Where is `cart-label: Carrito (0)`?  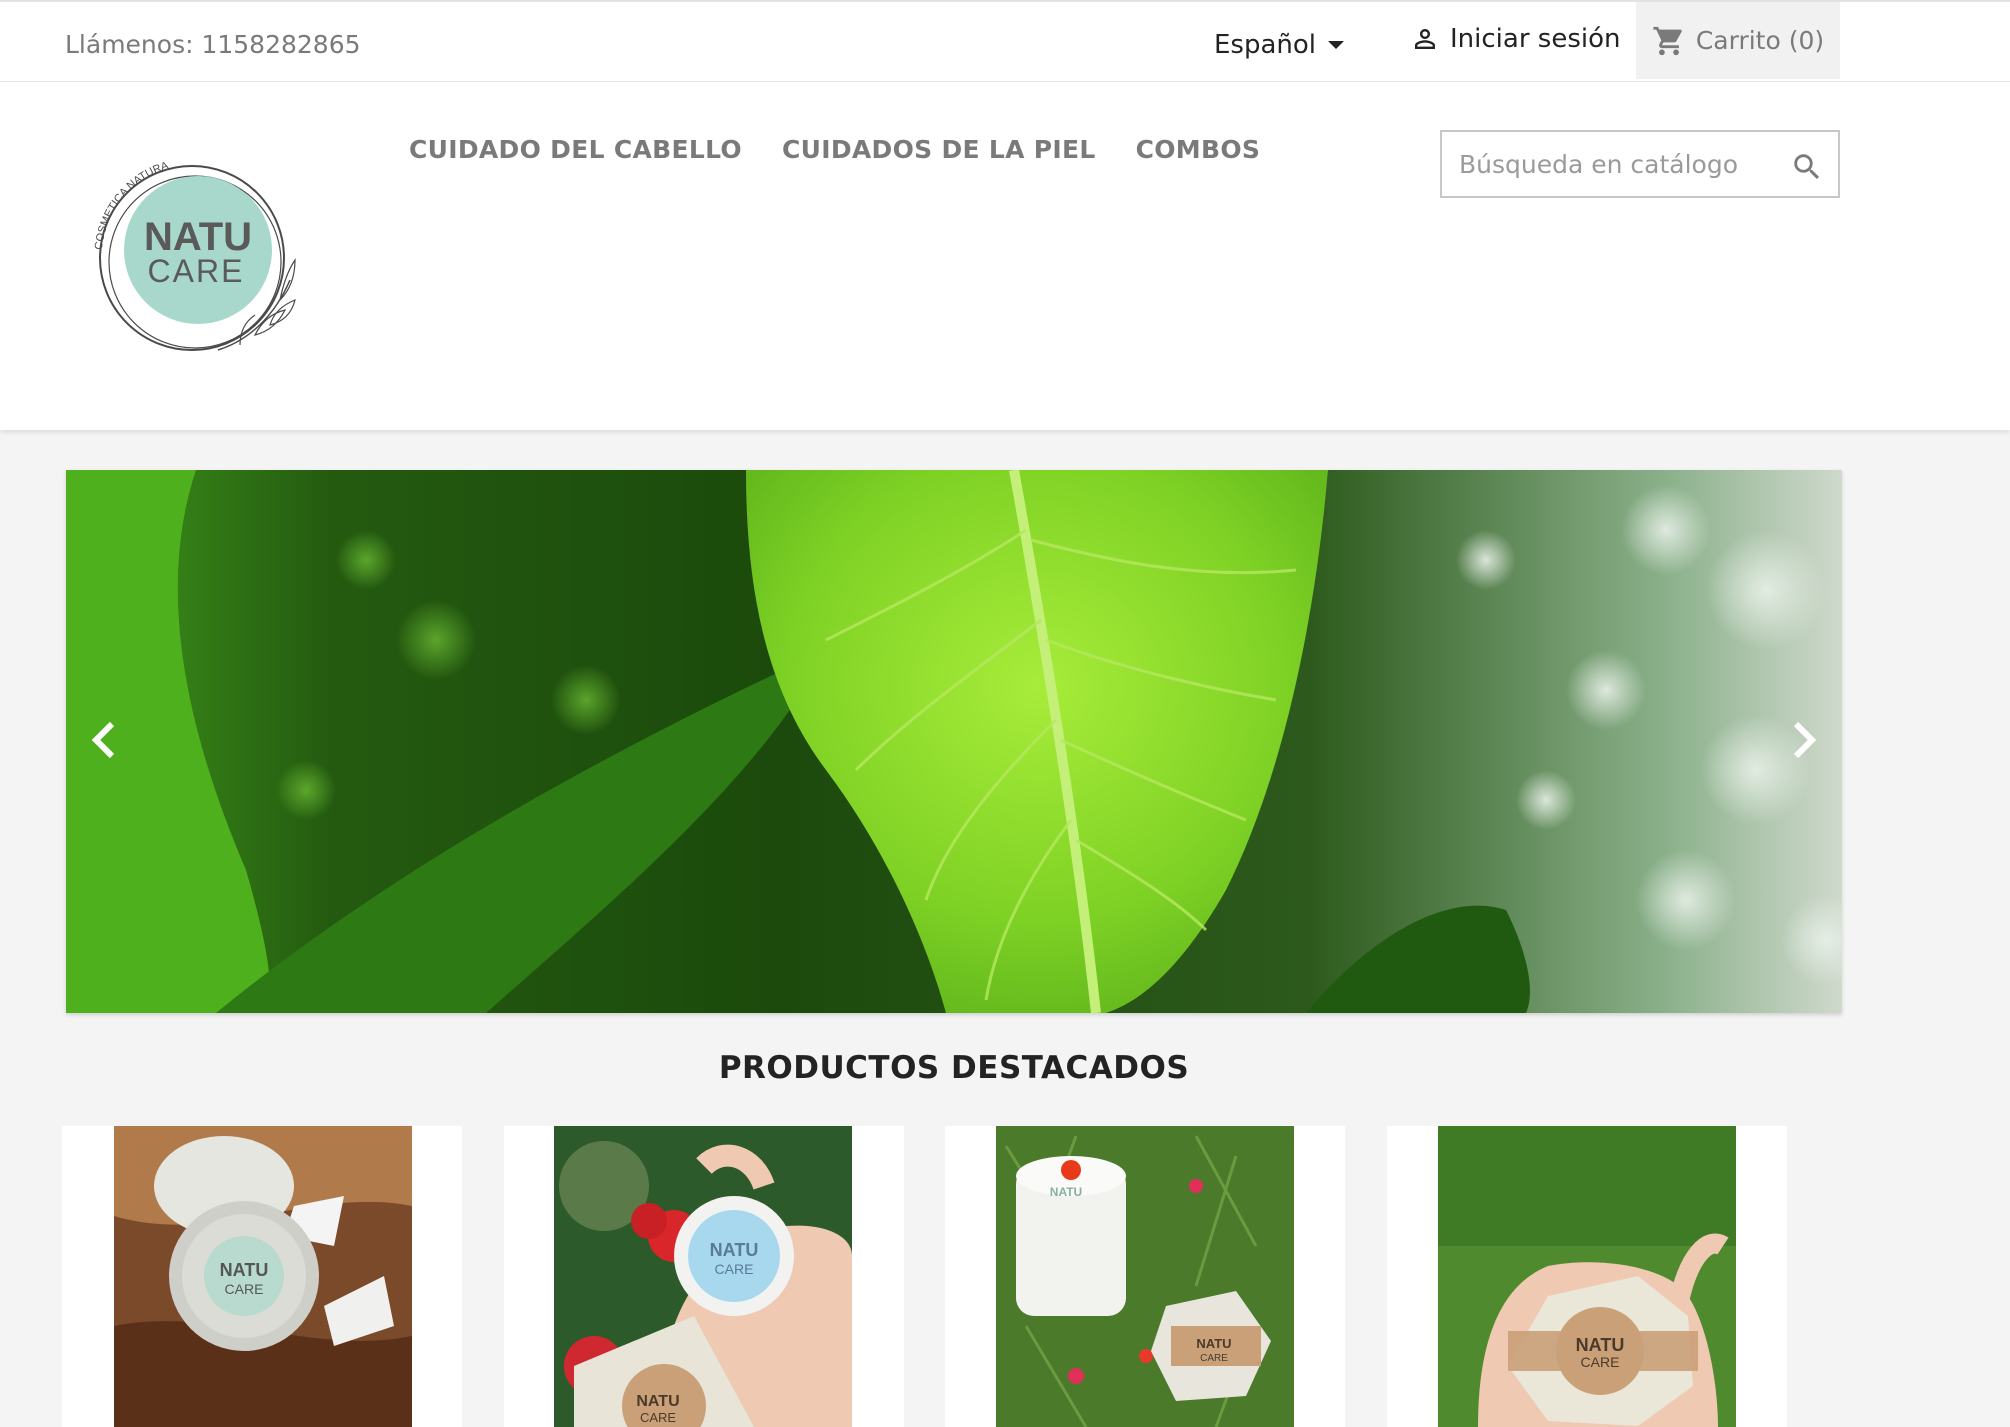
cart-label: Carrito (0) is located at coordinates (1760, 40).